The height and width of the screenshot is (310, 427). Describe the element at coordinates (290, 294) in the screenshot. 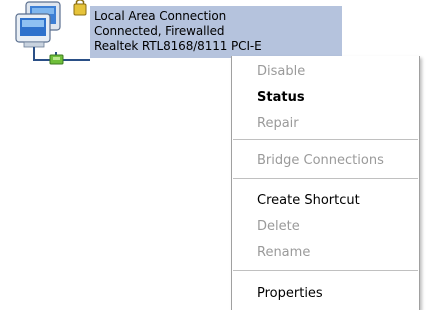

I see `menu-item-properties: Properties` at that location.